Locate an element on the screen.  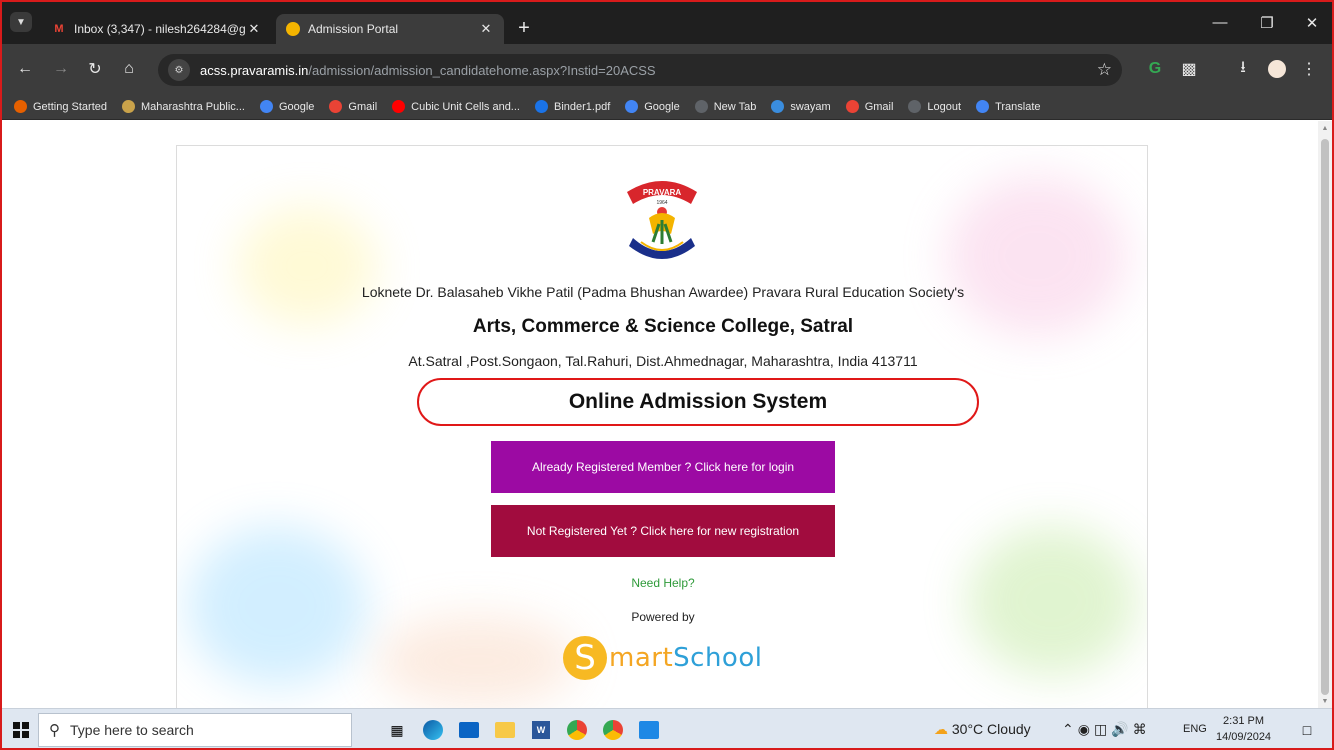
windows-start-icon is located at coordinates (21, 730).